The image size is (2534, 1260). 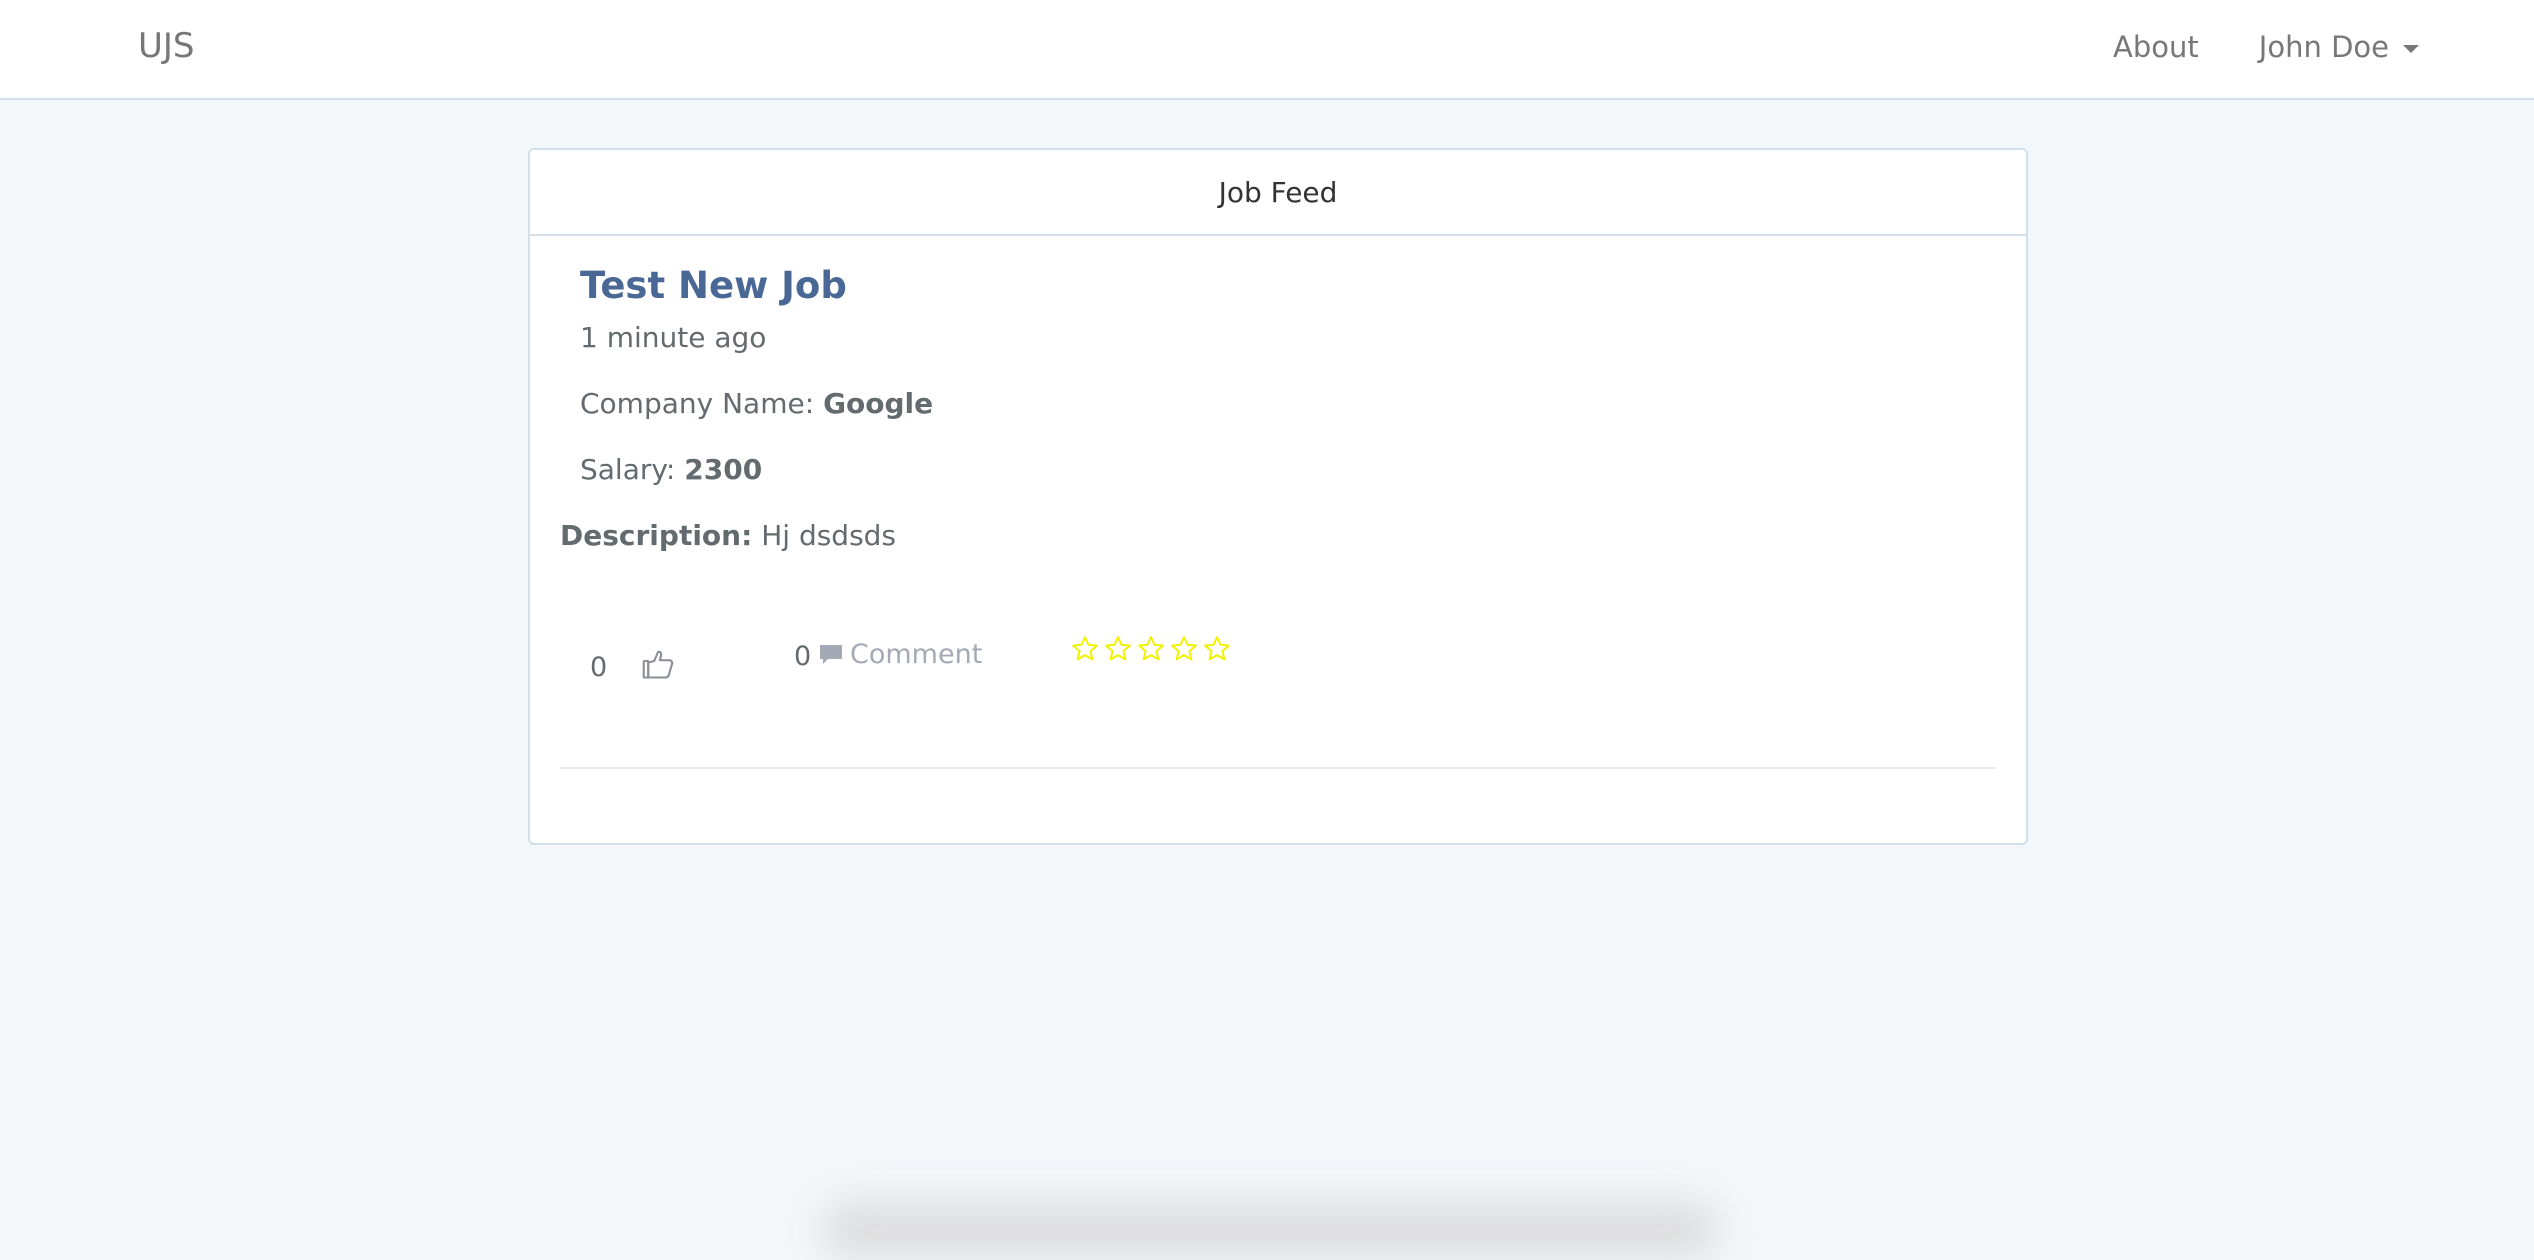 I want to click on bottom-shadow, so click(x=1270, y=1230).